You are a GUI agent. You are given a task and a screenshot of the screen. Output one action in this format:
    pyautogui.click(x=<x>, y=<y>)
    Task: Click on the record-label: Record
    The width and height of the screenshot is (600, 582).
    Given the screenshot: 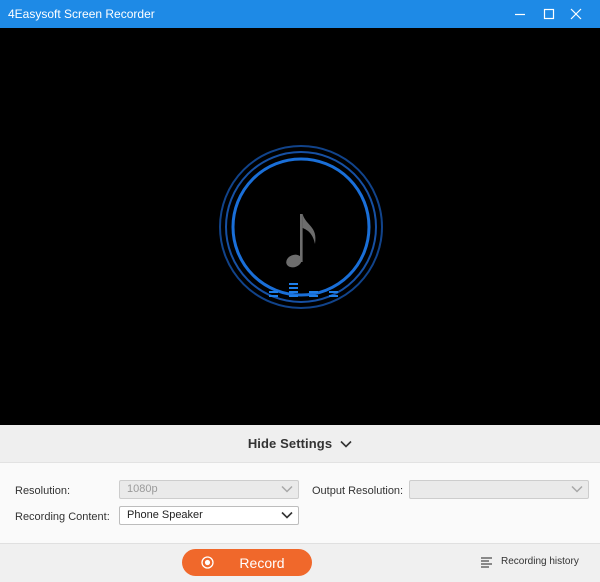 What is the action you would take?
    pyautogui.click(x=262, y=563)
    